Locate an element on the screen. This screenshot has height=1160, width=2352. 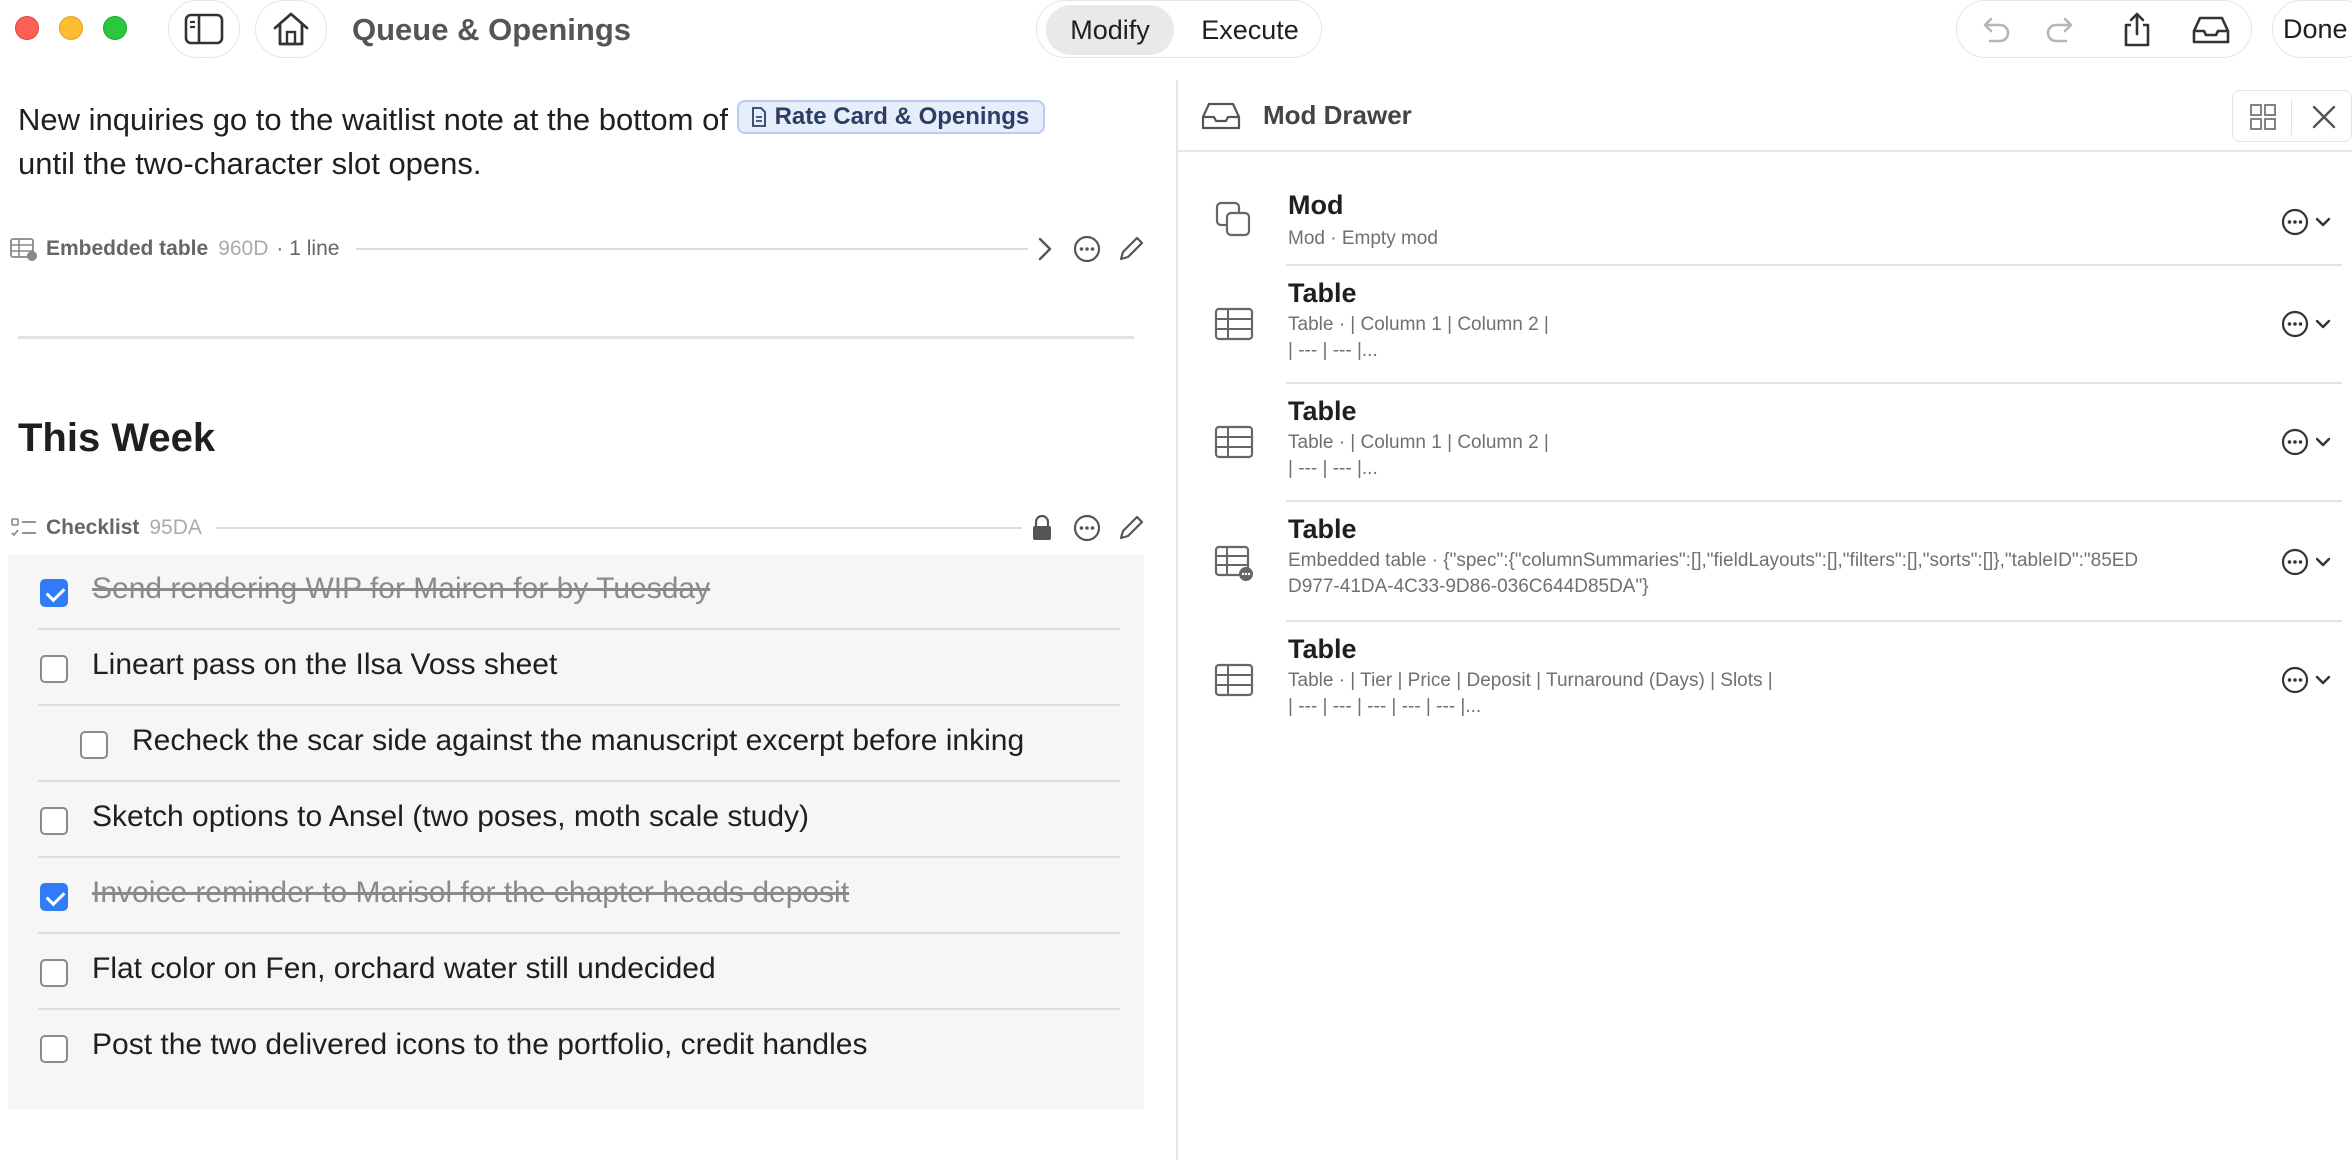
block-type-label: Checklist is located at coordinates (93, 527).